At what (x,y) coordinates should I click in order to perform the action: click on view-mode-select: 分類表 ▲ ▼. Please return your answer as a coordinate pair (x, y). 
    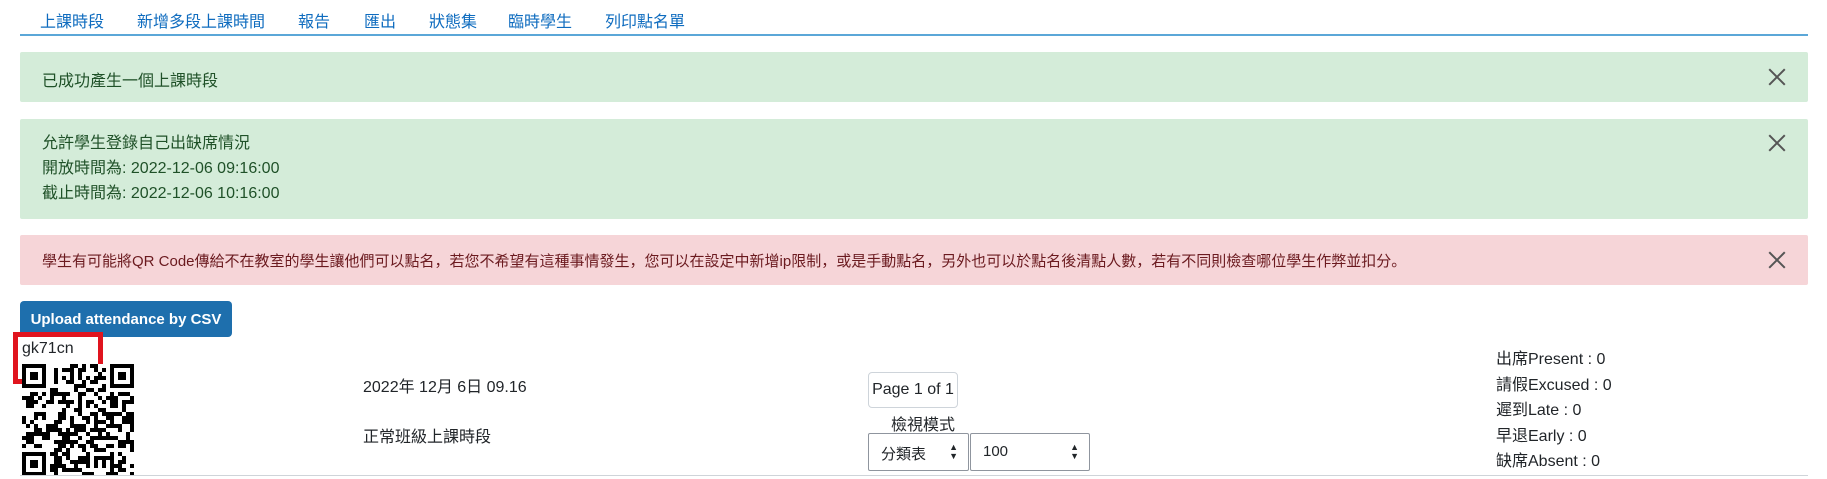
    Looking at the image, I should click on (918, 452).